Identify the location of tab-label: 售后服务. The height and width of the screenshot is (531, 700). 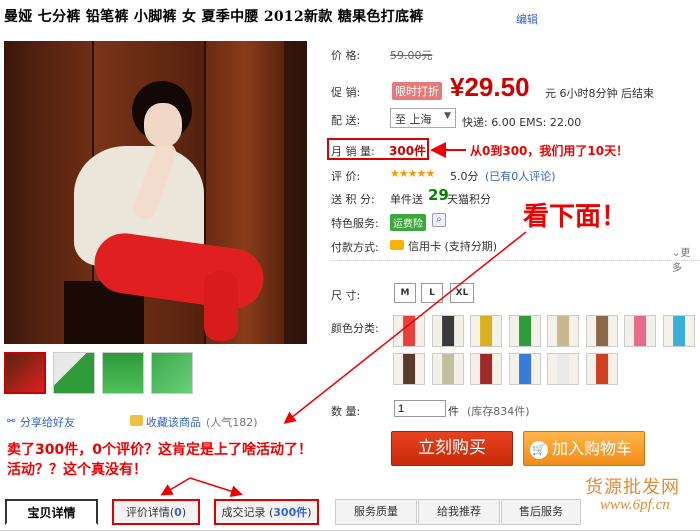
(541, 511).